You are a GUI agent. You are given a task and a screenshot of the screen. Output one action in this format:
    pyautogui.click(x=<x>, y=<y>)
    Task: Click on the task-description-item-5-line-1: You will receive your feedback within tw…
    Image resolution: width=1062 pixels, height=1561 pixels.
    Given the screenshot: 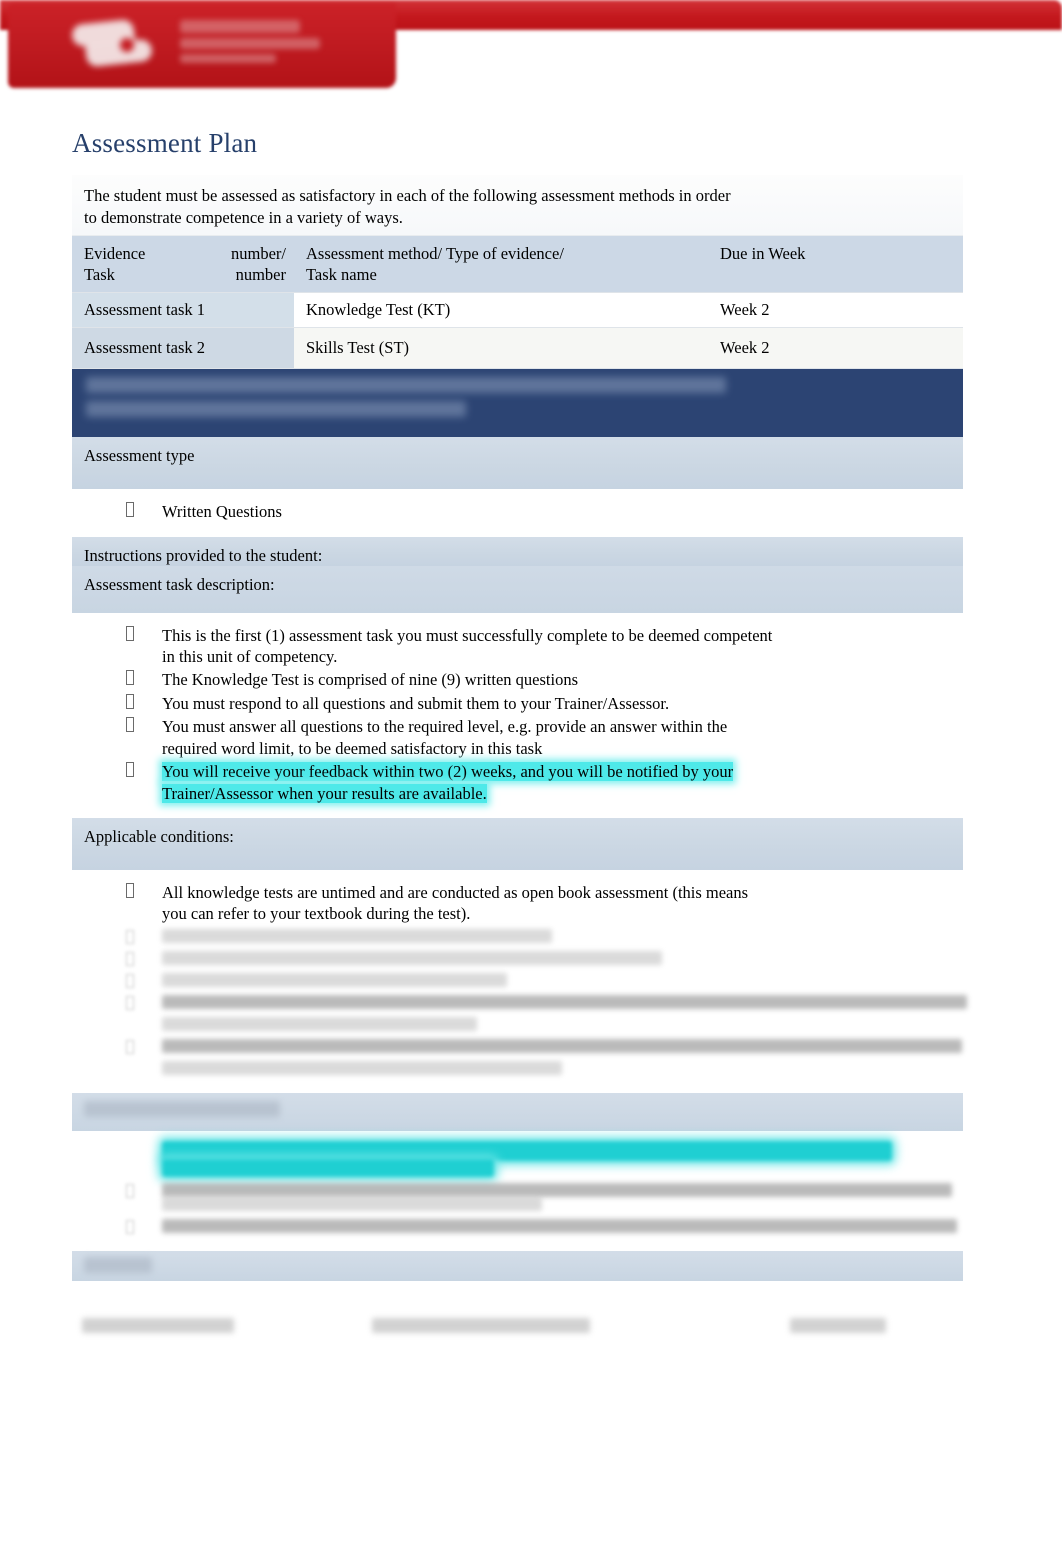 What is the action you would take?
    pyautogui.click(x=448, y=772)
    